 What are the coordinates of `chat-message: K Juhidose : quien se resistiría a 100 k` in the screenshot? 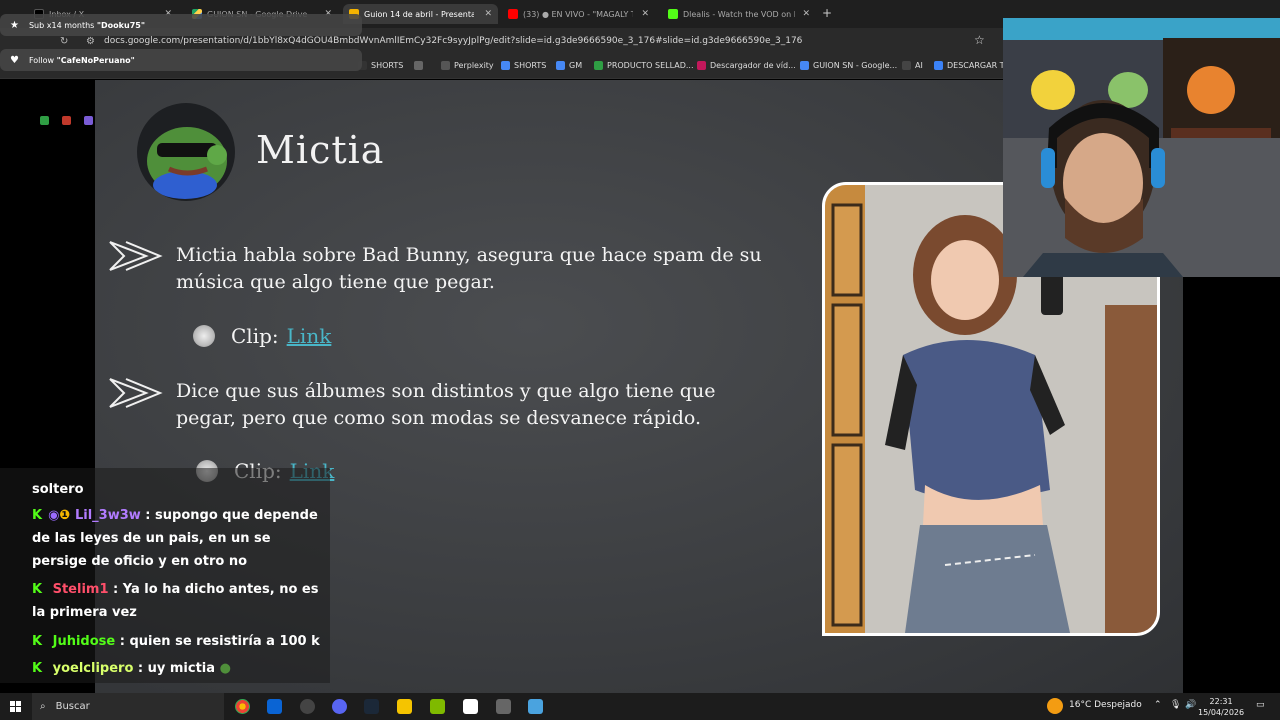 It's located at (180, 641).